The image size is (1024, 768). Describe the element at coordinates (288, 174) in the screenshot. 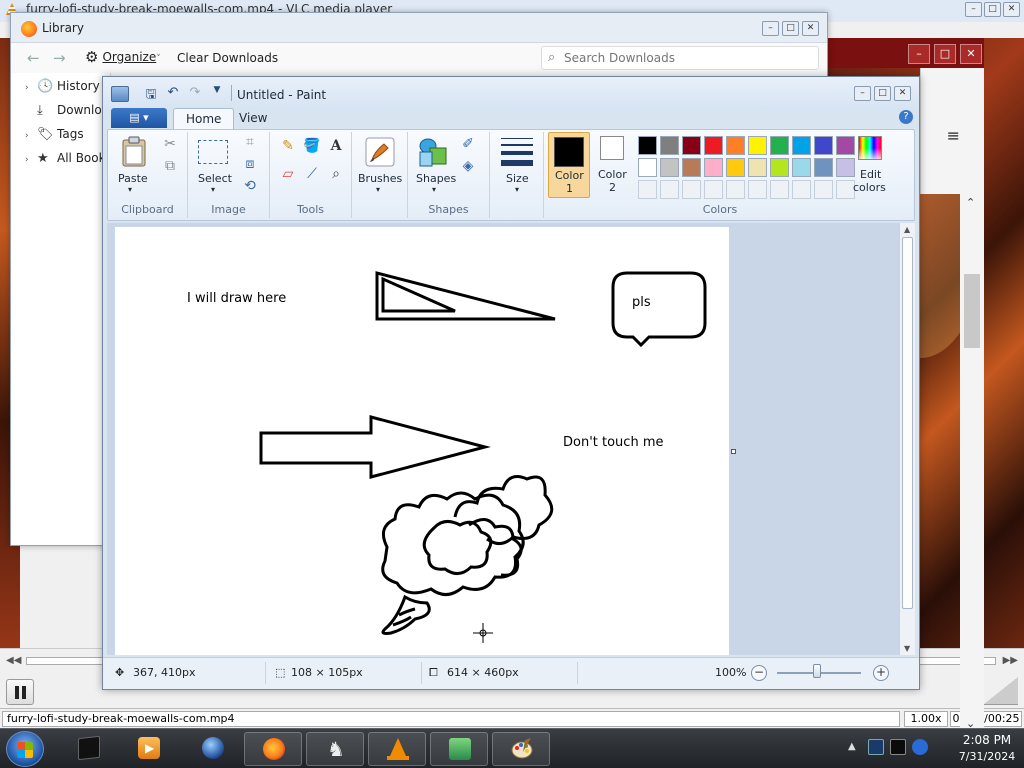

I see `eraser-icon: ▱` at that location.